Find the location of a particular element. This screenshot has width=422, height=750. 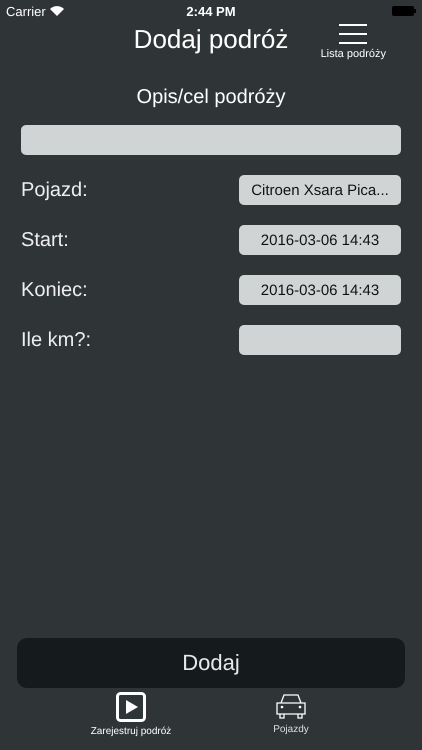

menu-button: Lista podróży is located at coordinates (353, 42).